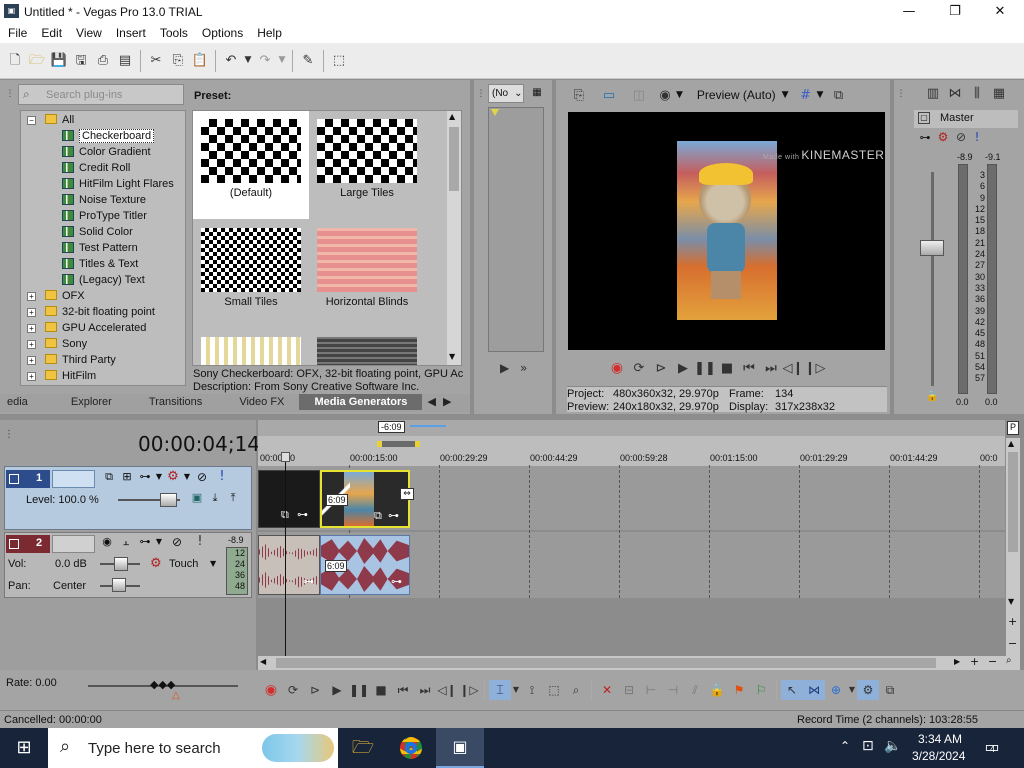  What do you see at coordinates (103, 216) in the screenshot?
I see `tree-item-protype-titler: ProType Titler` at bounding box center [103, 216].